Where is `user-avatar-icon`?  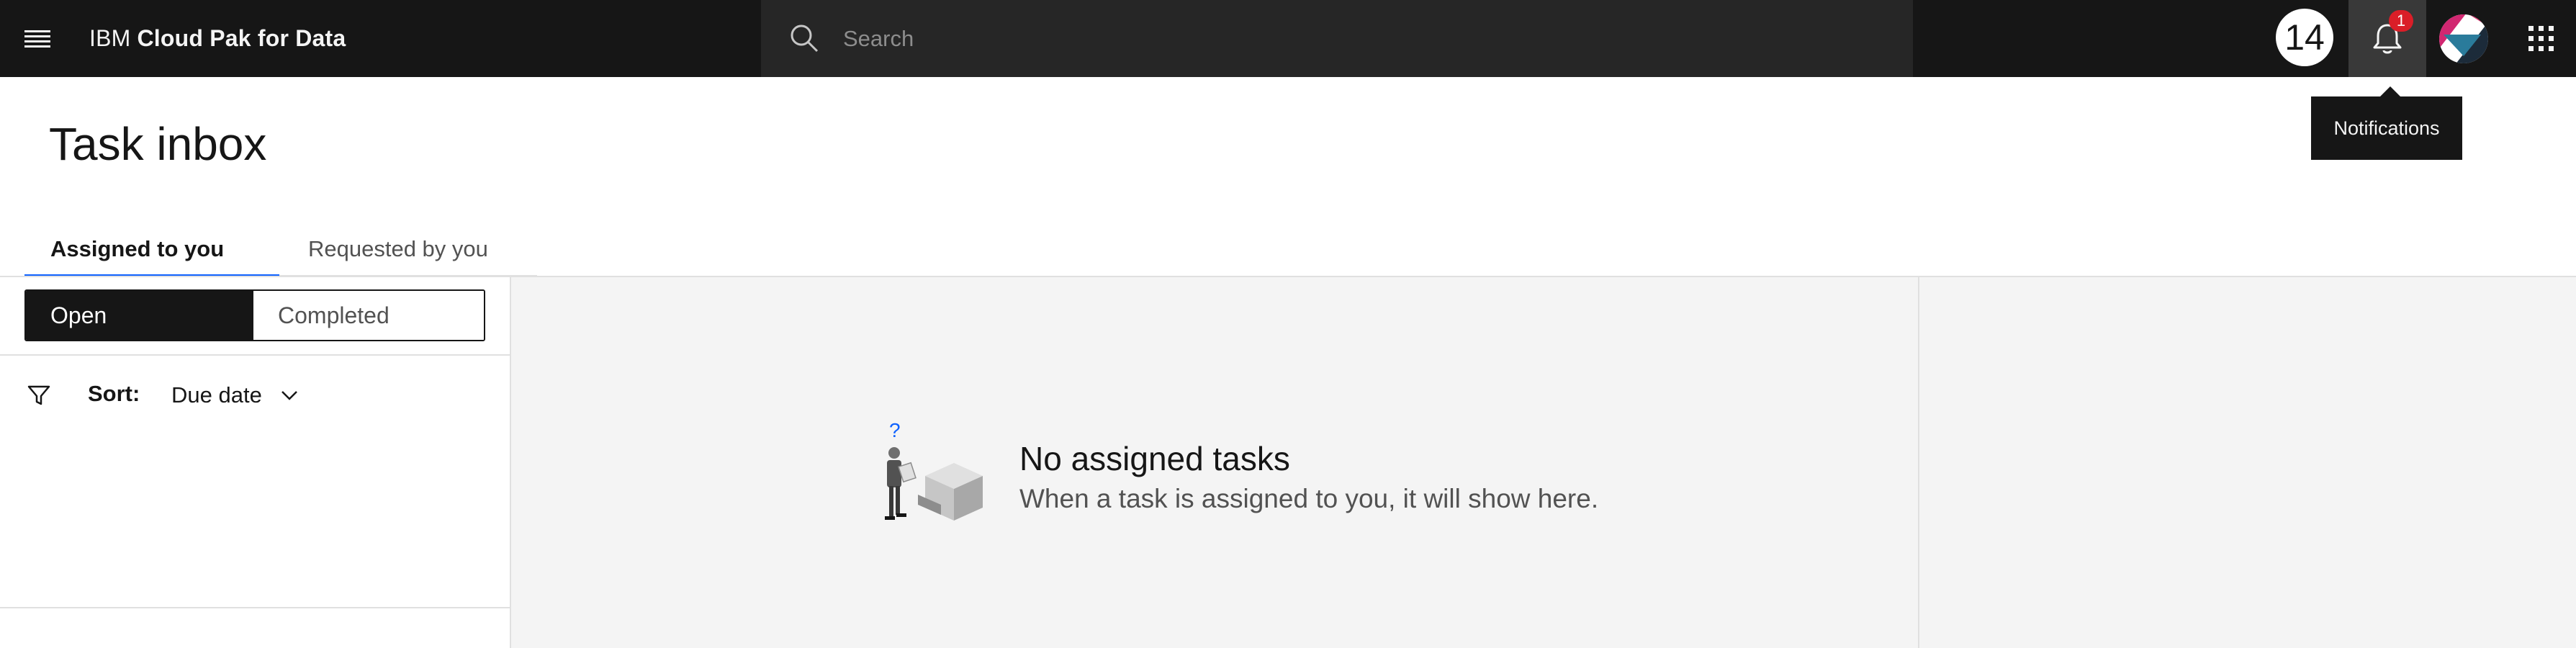 user-avatar-icon is located at coordinates (2463, 38).